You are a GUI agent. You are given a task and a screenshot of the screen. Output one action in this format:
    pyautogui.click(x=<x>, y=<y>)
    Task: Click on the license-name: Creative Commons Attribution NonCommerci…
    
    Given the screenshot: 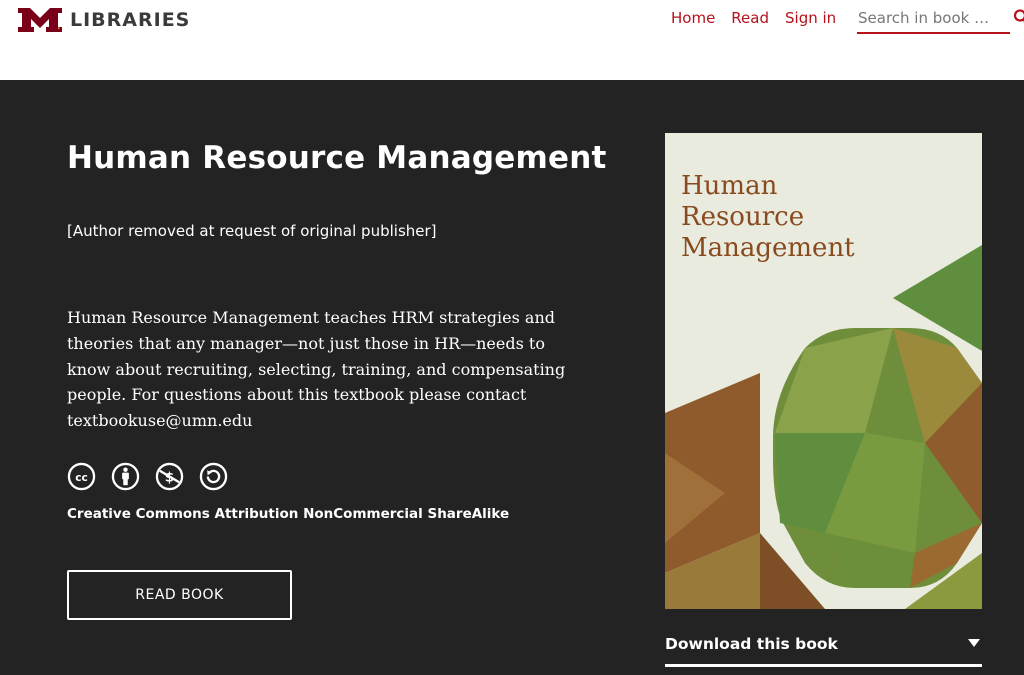 What is the action you would take?
    pyautogui.click(x=288, y=514)
    